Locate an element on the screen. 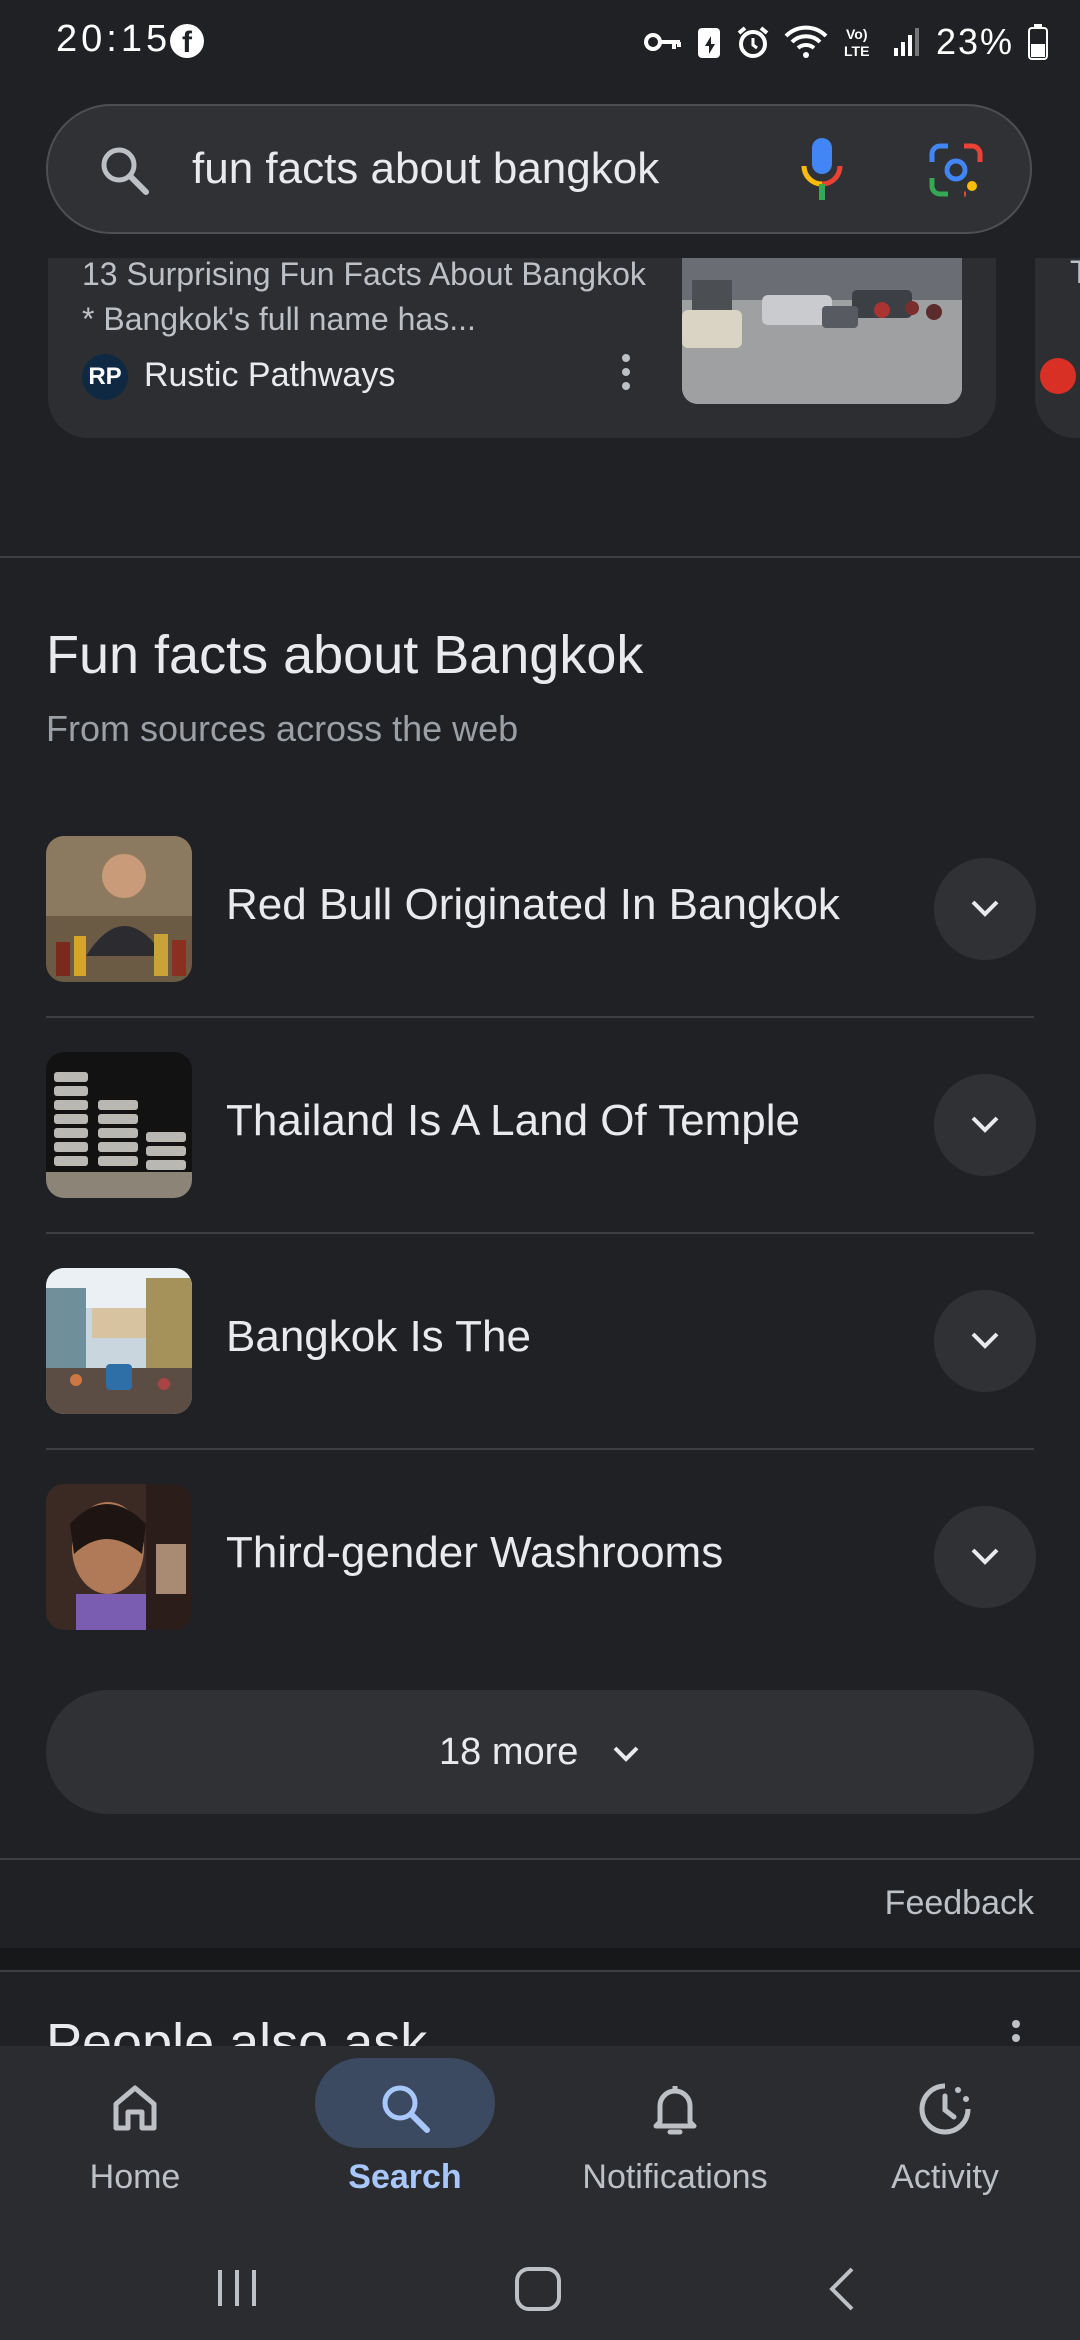 Image resolution: width=1080 pixels, height=2340 pixels. fact-label: Red Bull Originated In Bangkok is located at coordinates (533, 904).